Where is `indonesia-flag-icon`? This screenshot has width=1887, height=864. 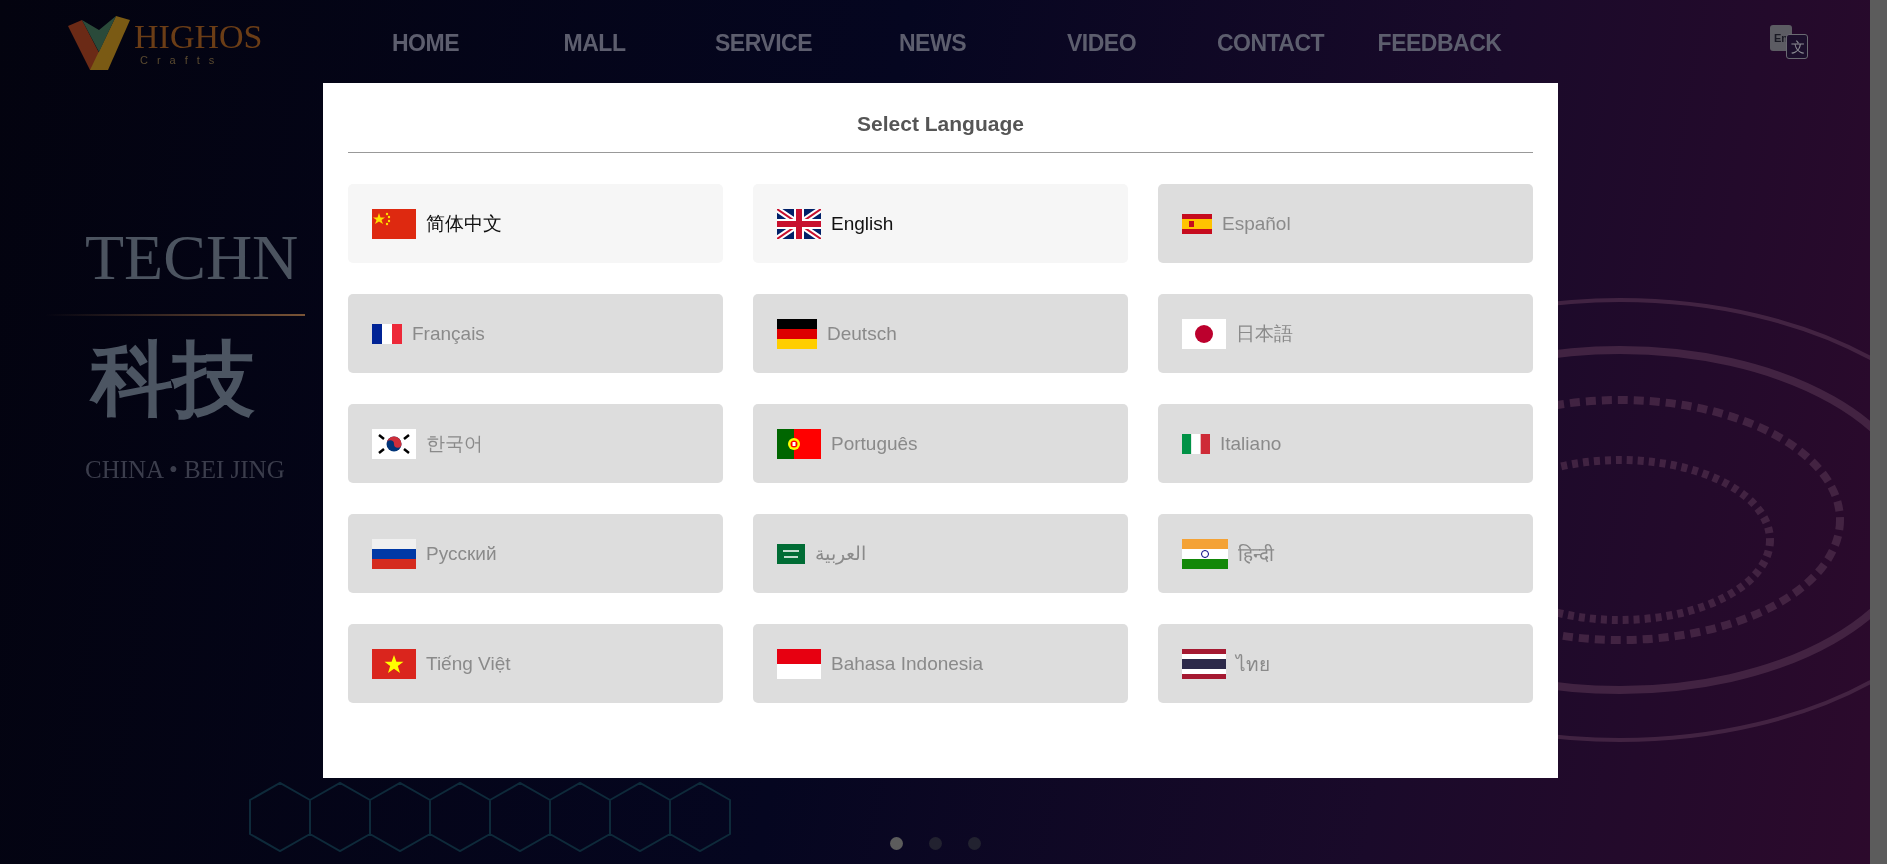 indonesia-flag-icon is located at coordinates (799, 663).